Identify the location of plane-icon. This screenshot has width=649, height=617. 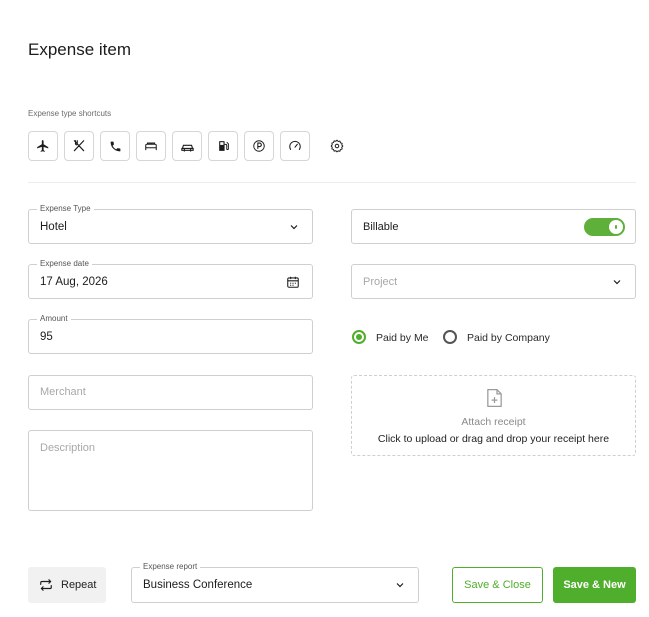
(43, 146).